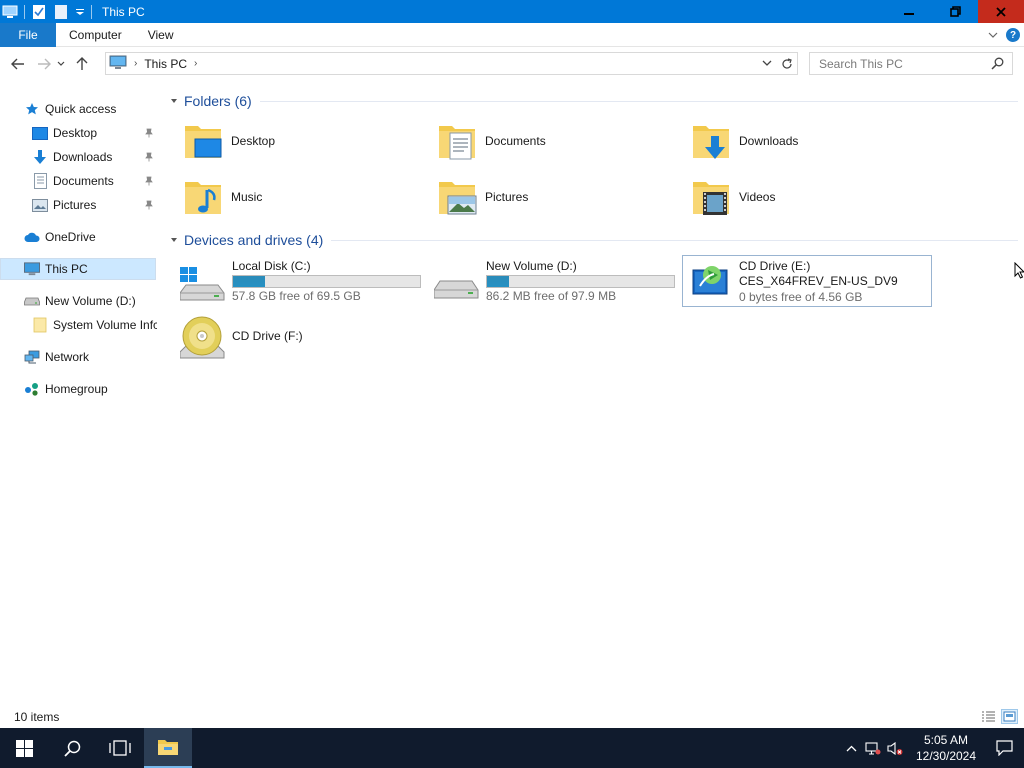 This screenshot has width=1024, height=768. What do you see at coordinates (10, 12) in the screenshot?
I see `window-computer-icon` at bounding box center [10, 12].